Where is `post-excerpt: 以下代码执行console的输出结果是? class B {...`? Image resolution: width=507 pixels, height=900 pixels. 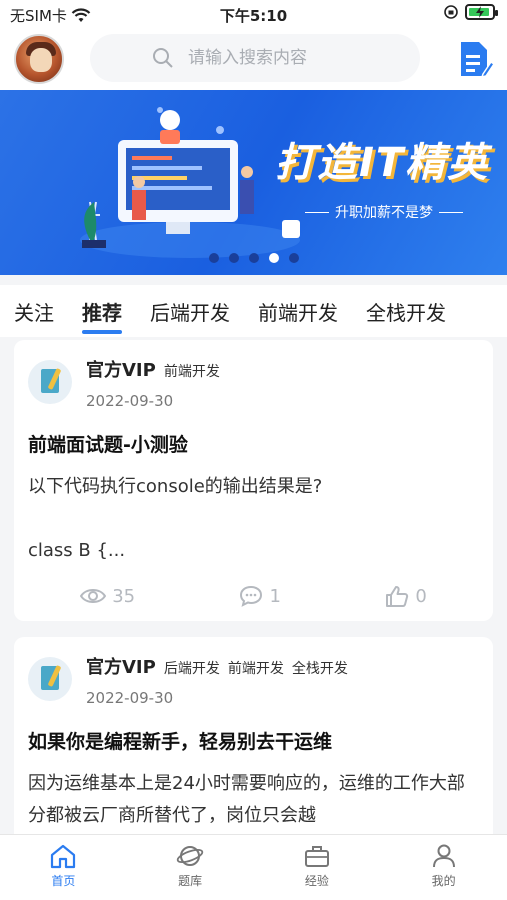
post-excerpt: 以下代码执行console的输出结果是? class B {... is located at coordinates (175, 518).